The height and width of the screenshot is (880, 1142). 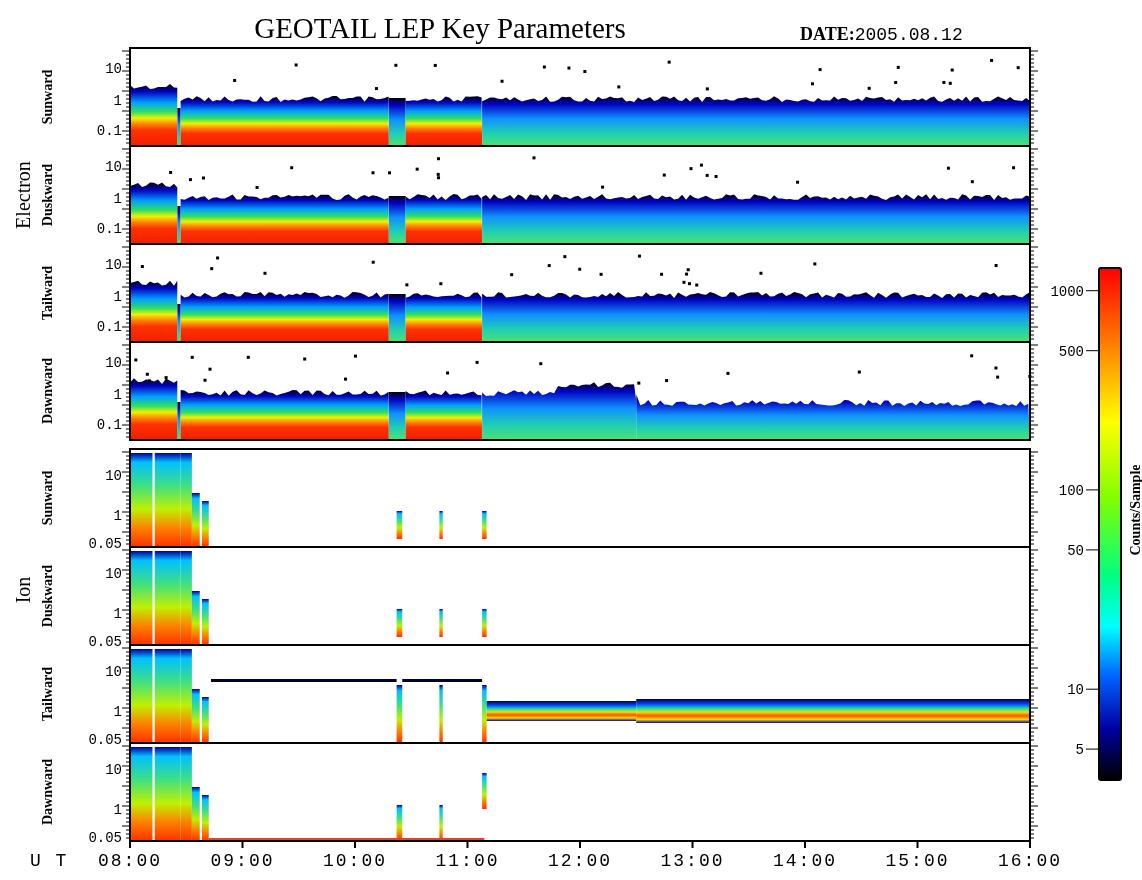 I want to click on x-tick-label: 08:00, so click(x=130, y=861).